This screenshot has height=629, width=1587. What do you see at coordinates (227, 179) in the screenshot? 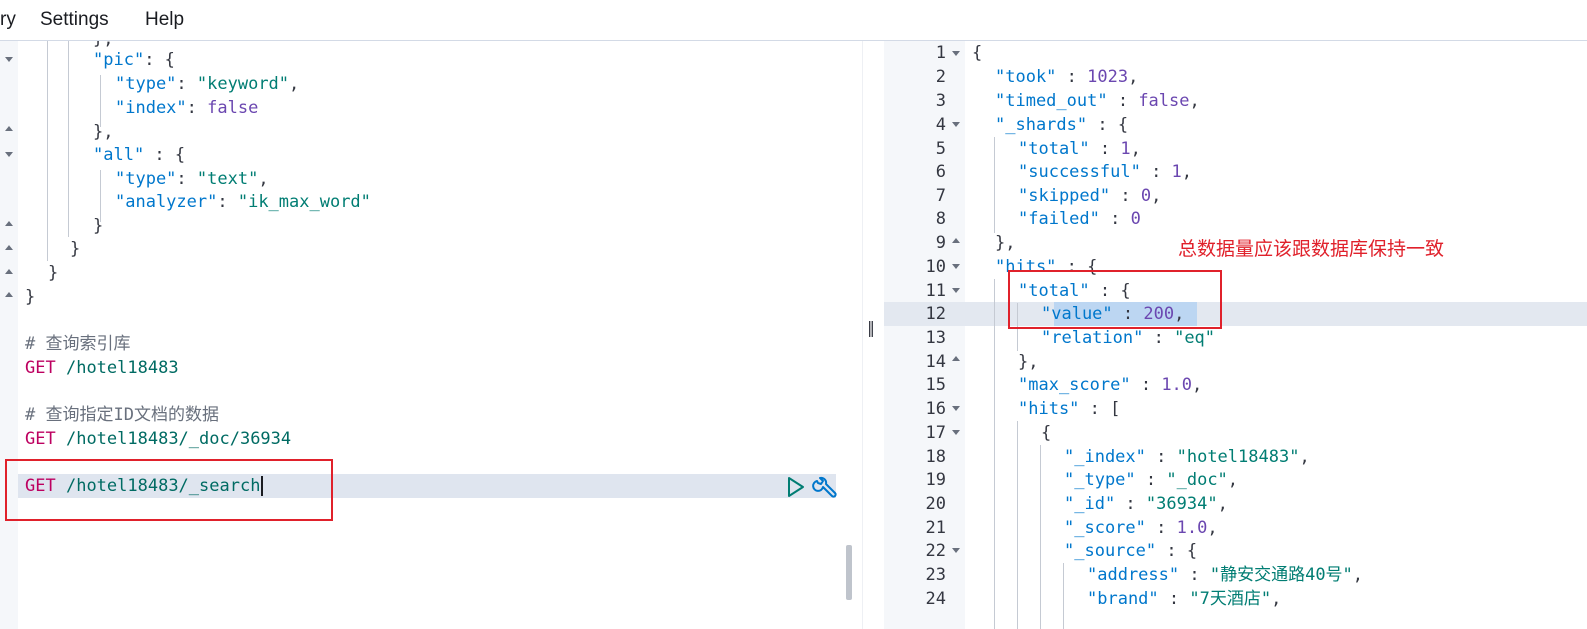
I see `json-string: "text"` at bounding box center [227, 179].